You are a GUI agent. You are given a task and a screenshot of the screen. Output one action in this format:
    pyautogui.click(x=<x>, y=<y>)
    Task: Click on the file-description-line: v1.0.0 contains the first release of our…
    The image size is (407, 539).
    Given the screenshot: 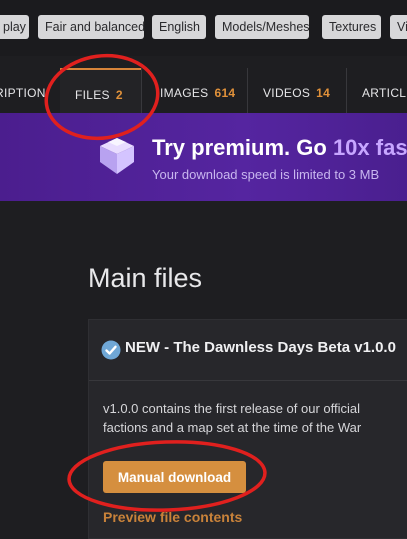 What is the action you would take?
    pyautogui.click(x=232, y=408)
    